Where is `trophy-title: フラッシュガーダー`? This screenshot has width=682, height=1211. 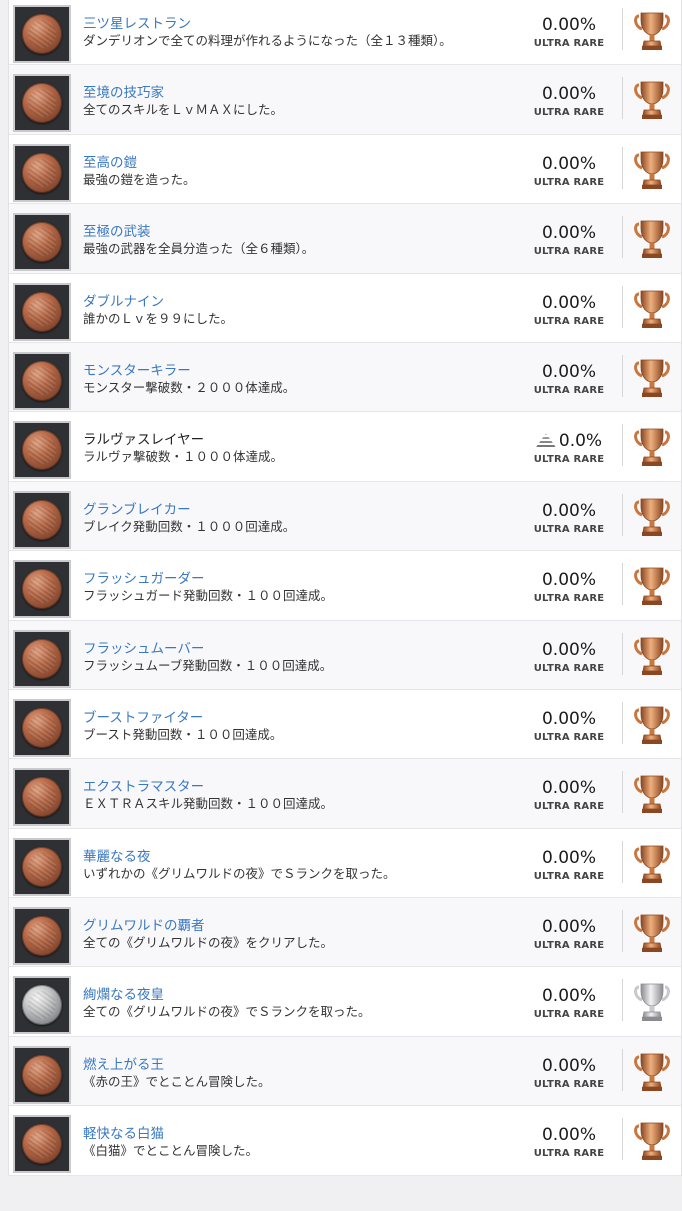 trophy-title: フラッシュガーダー is located at coordinates (144, 577).